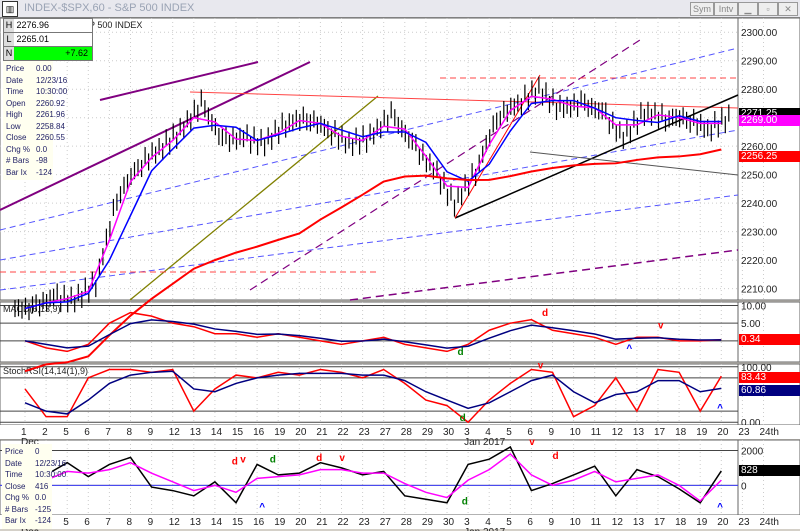 This screenshot has width=800, height=531. What do you see at coordinates (51, 474) in the screenshot?
I see `info-value: 10:30:00` at bounding box center [51, 474].